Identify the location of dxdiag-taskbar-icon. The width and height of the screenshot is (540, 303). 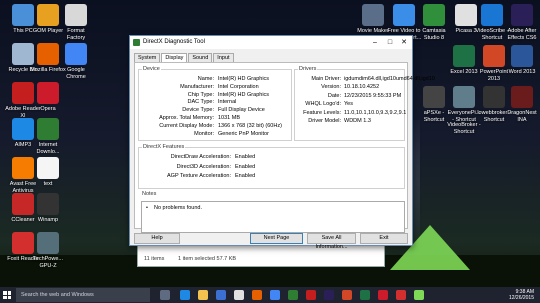
(419, 295).